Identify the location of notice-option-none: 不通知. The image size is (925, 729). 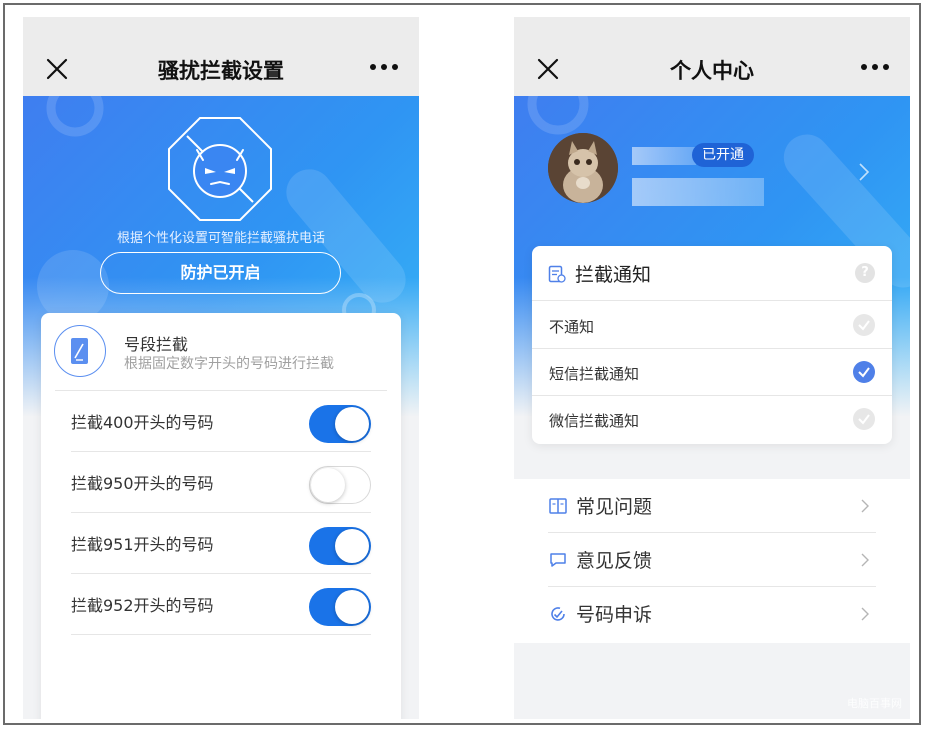
(712, 325).